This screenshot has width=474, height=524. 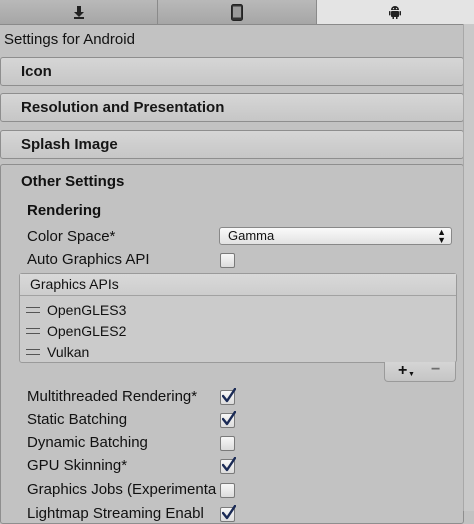 I want to click on rendering-heading: Rendering, so click(x=64, y=210).